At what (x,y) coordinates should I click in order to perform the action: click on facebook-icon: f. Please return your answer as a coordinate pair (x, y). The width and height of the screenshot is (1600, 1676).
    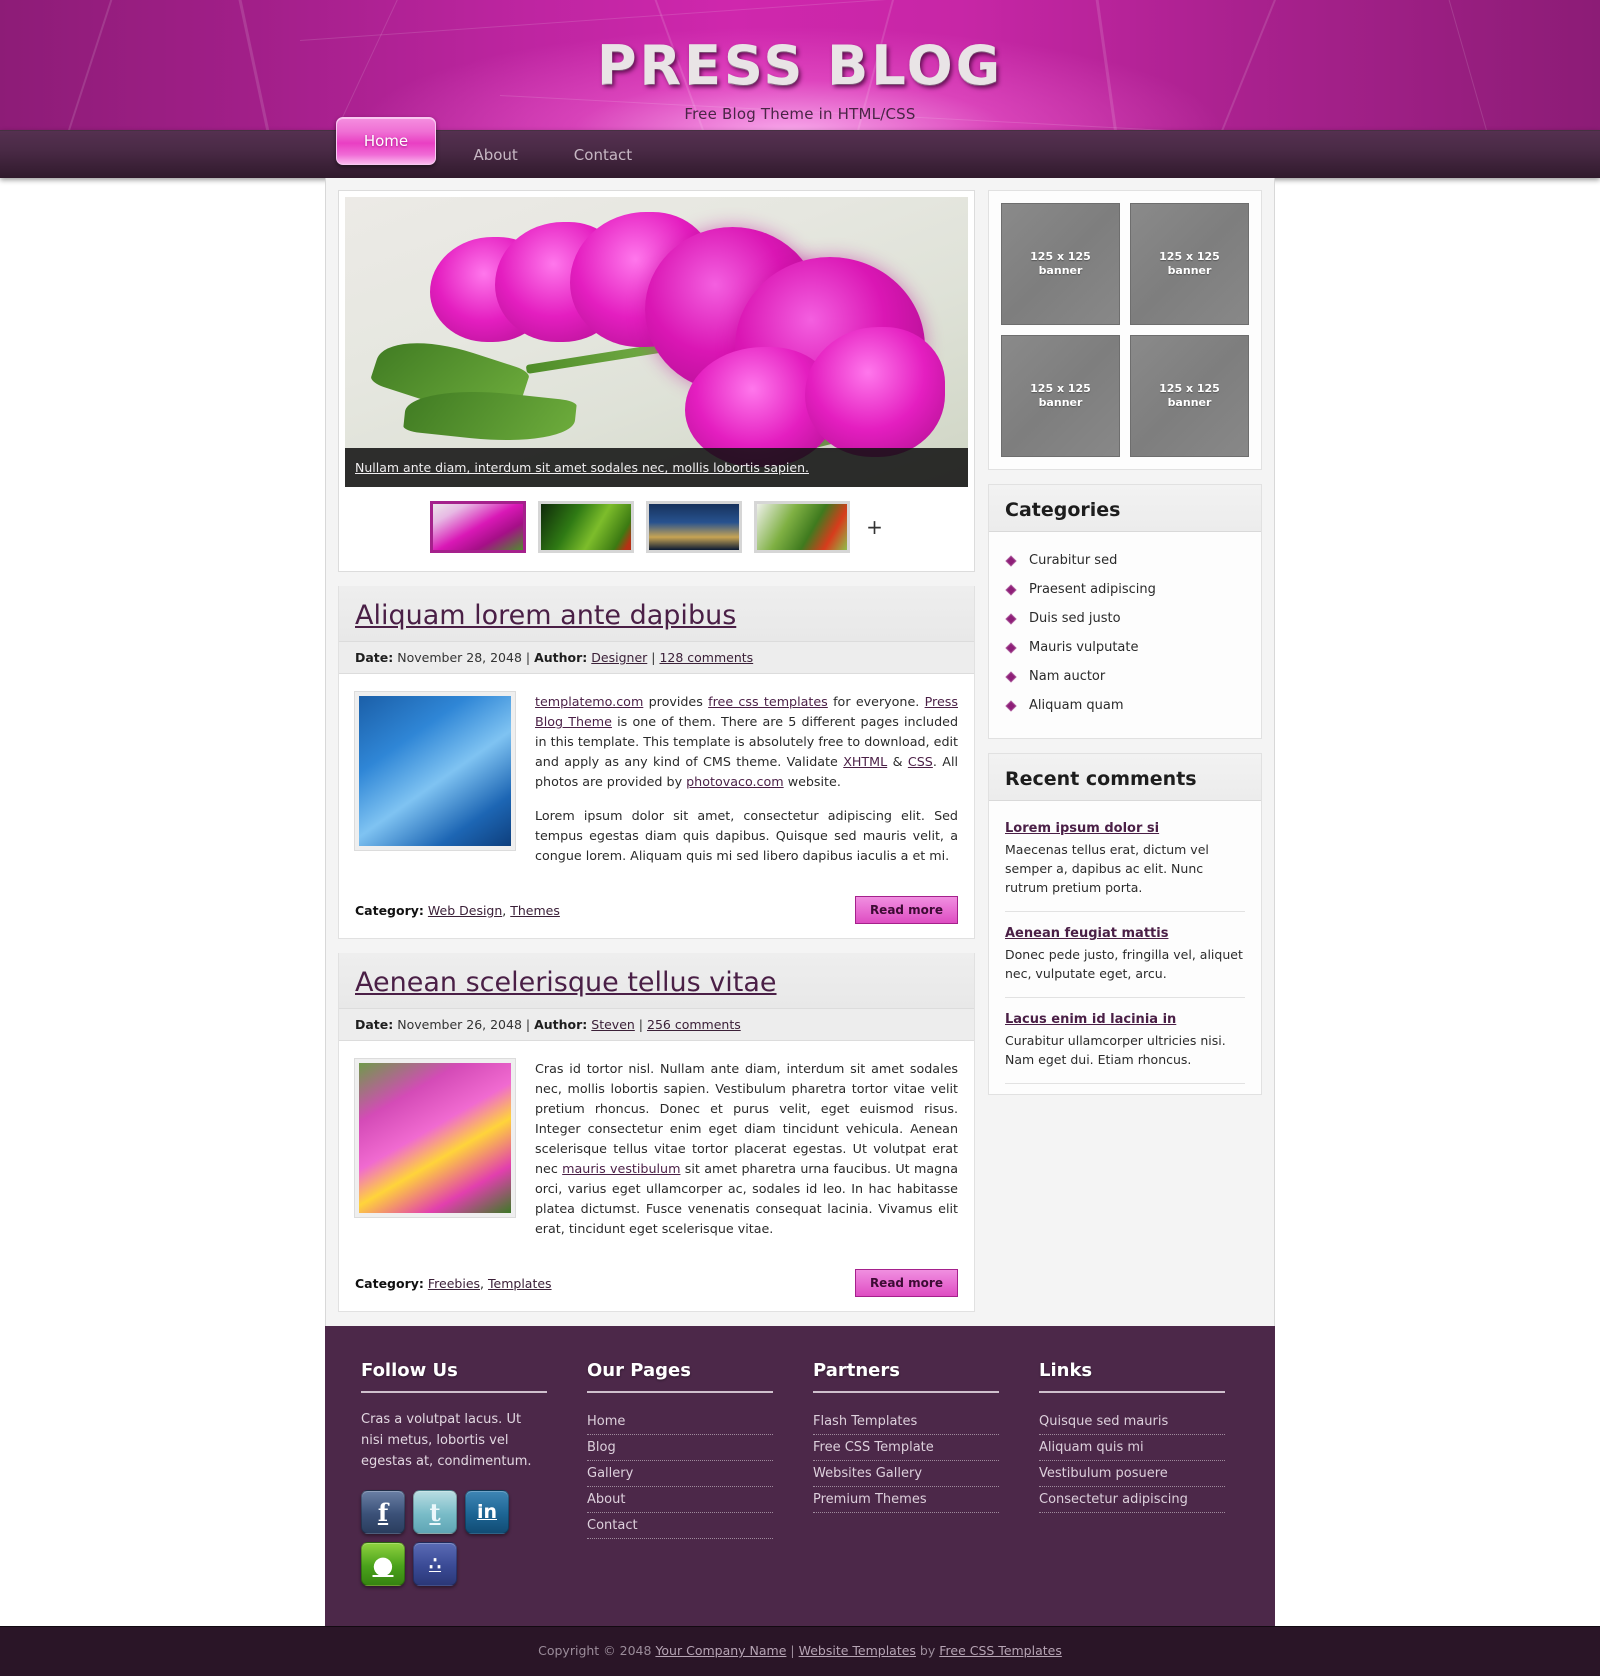
    Looking at the image, I should click on (383, 1512).